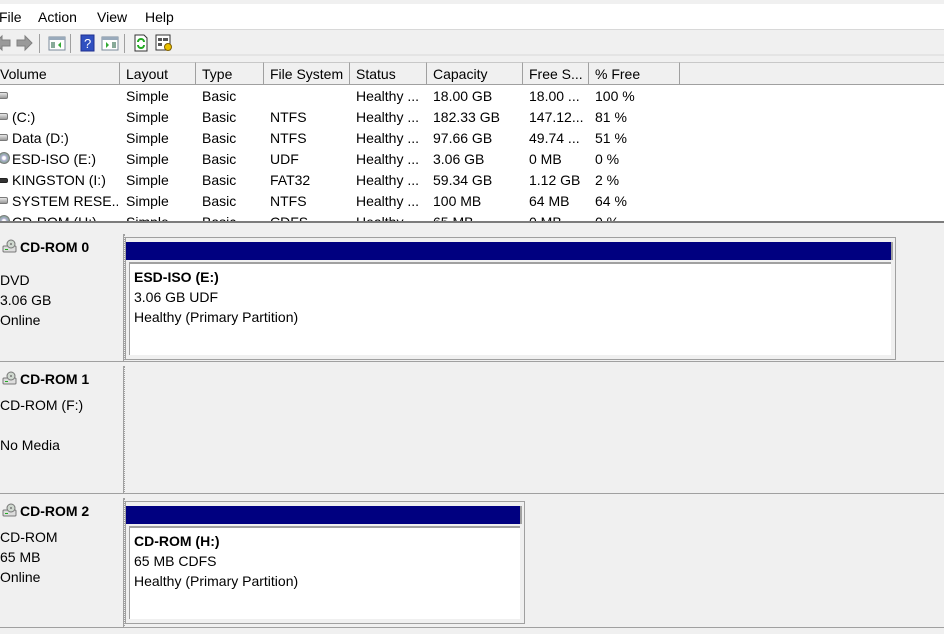  What do you see at coordinates (20, 557) in the screenshot?
I see `disk-size: 65 MB` at bounding box center [20, 557].